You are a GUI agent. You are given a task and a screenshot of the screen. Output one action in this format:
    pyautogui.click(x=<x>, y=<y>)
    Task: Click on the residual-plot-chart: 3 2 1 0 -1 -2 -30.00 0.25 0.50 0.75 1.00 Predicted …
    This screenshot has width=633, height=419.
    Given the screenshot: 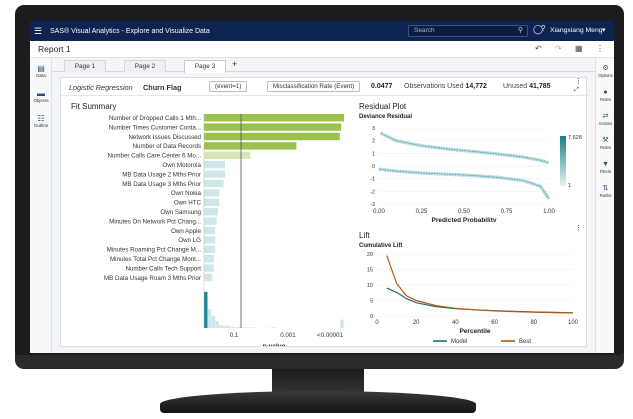 What is the action you would take?
    pyautogui.click(x=476, y=174)
    